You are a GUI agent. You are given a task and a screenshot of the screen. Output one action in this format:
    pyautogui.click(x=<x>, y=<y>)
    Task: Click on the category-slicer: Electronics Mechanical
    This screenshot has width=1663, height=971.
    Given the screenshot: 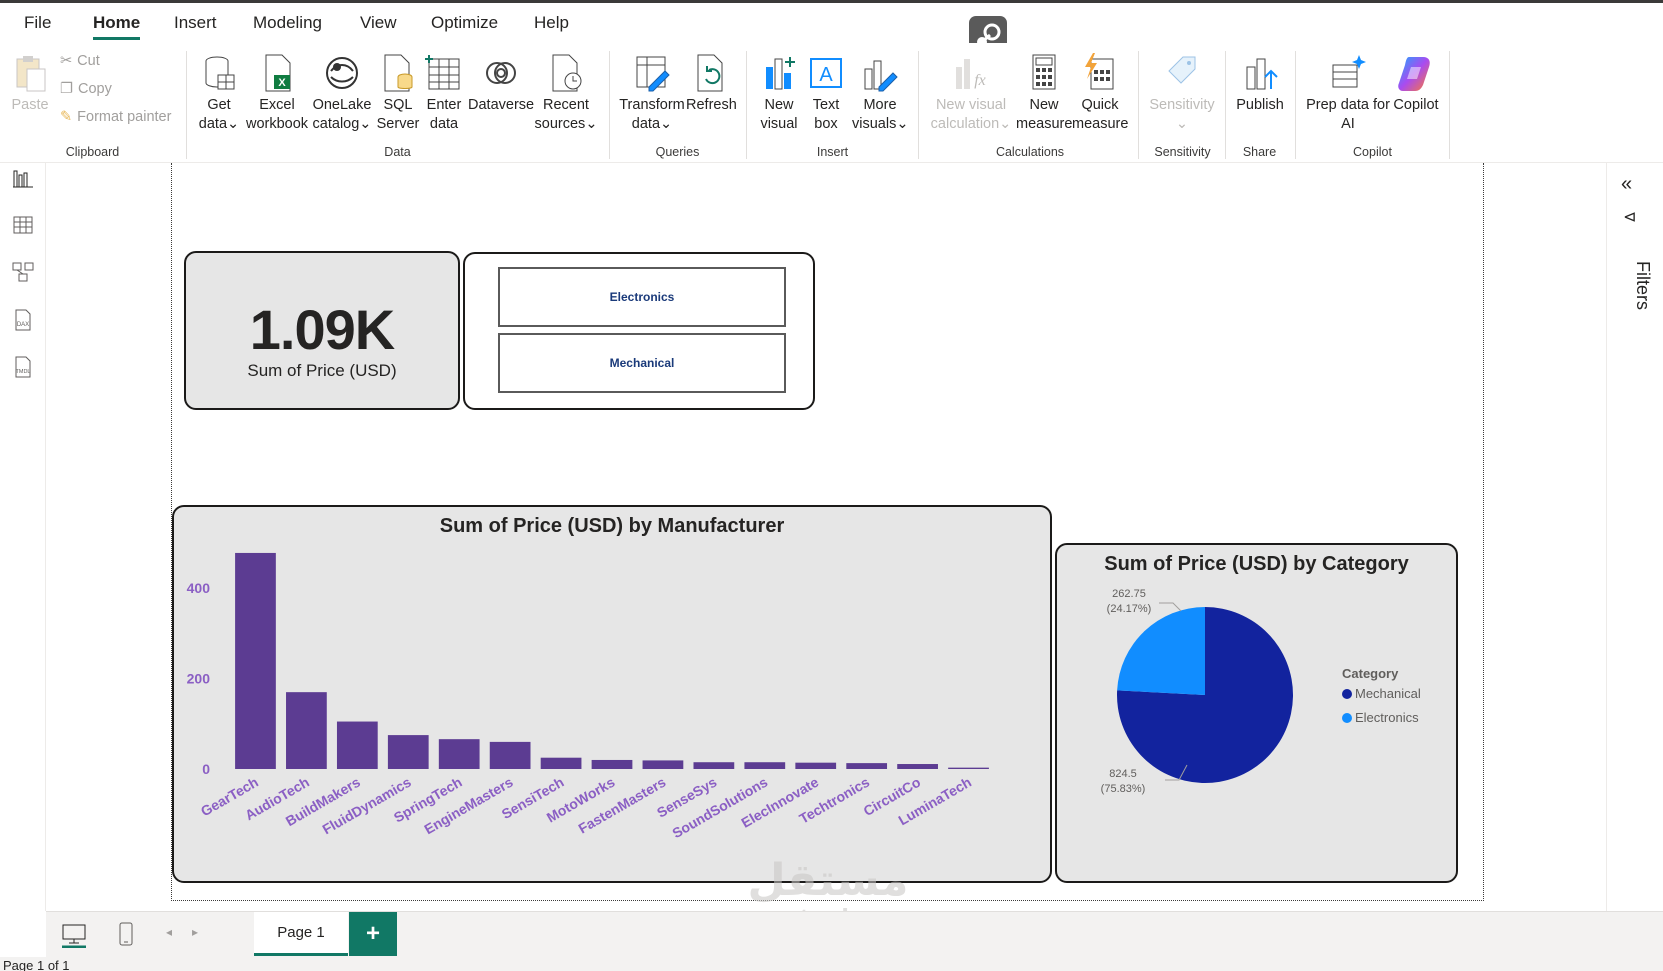 What is the action you would take?
    pyautogui.click(x=639, y=331)
    